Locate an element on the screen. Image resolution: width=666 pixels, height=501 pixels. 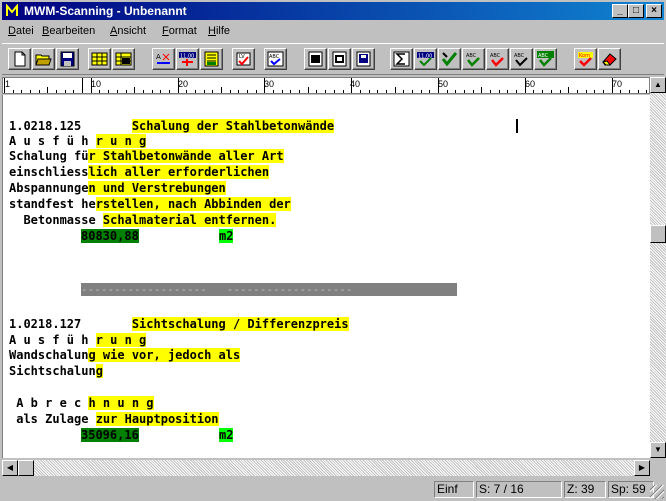
menu-hilfe: Hilfe is located at coordinates (219, 31).